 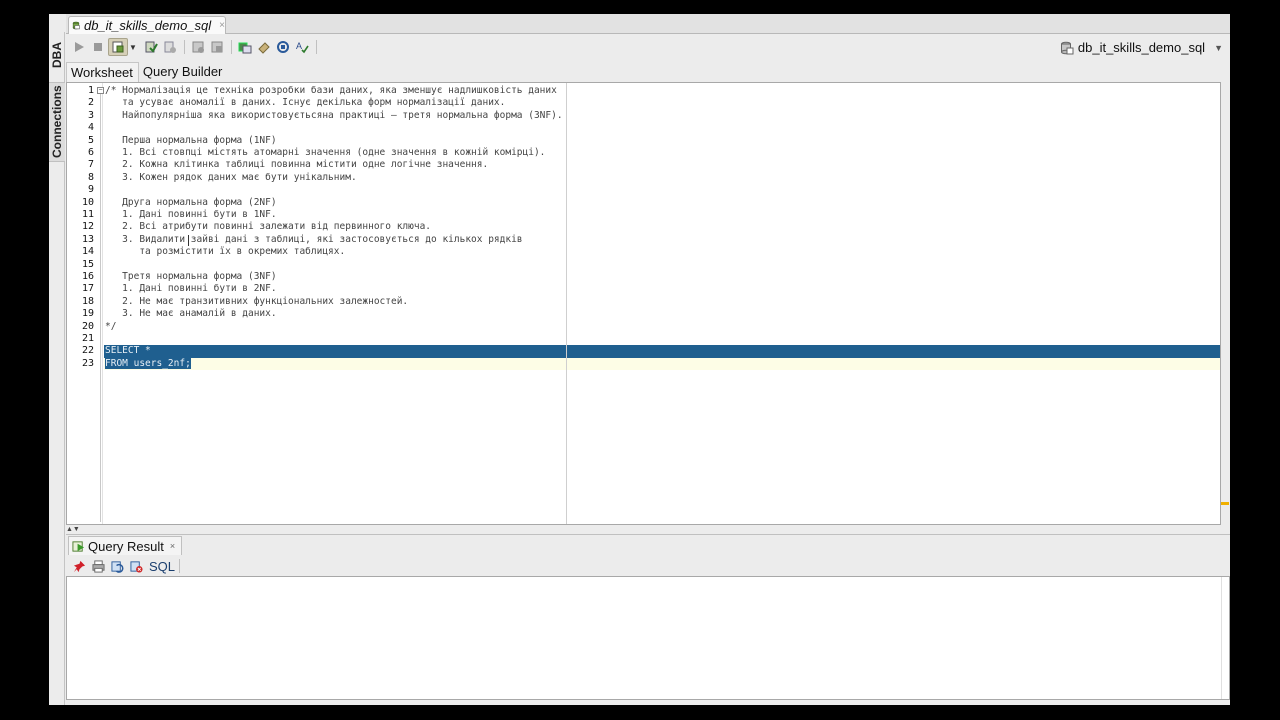 I want to click on explain-plan-icon, so click(x=217, y=47).